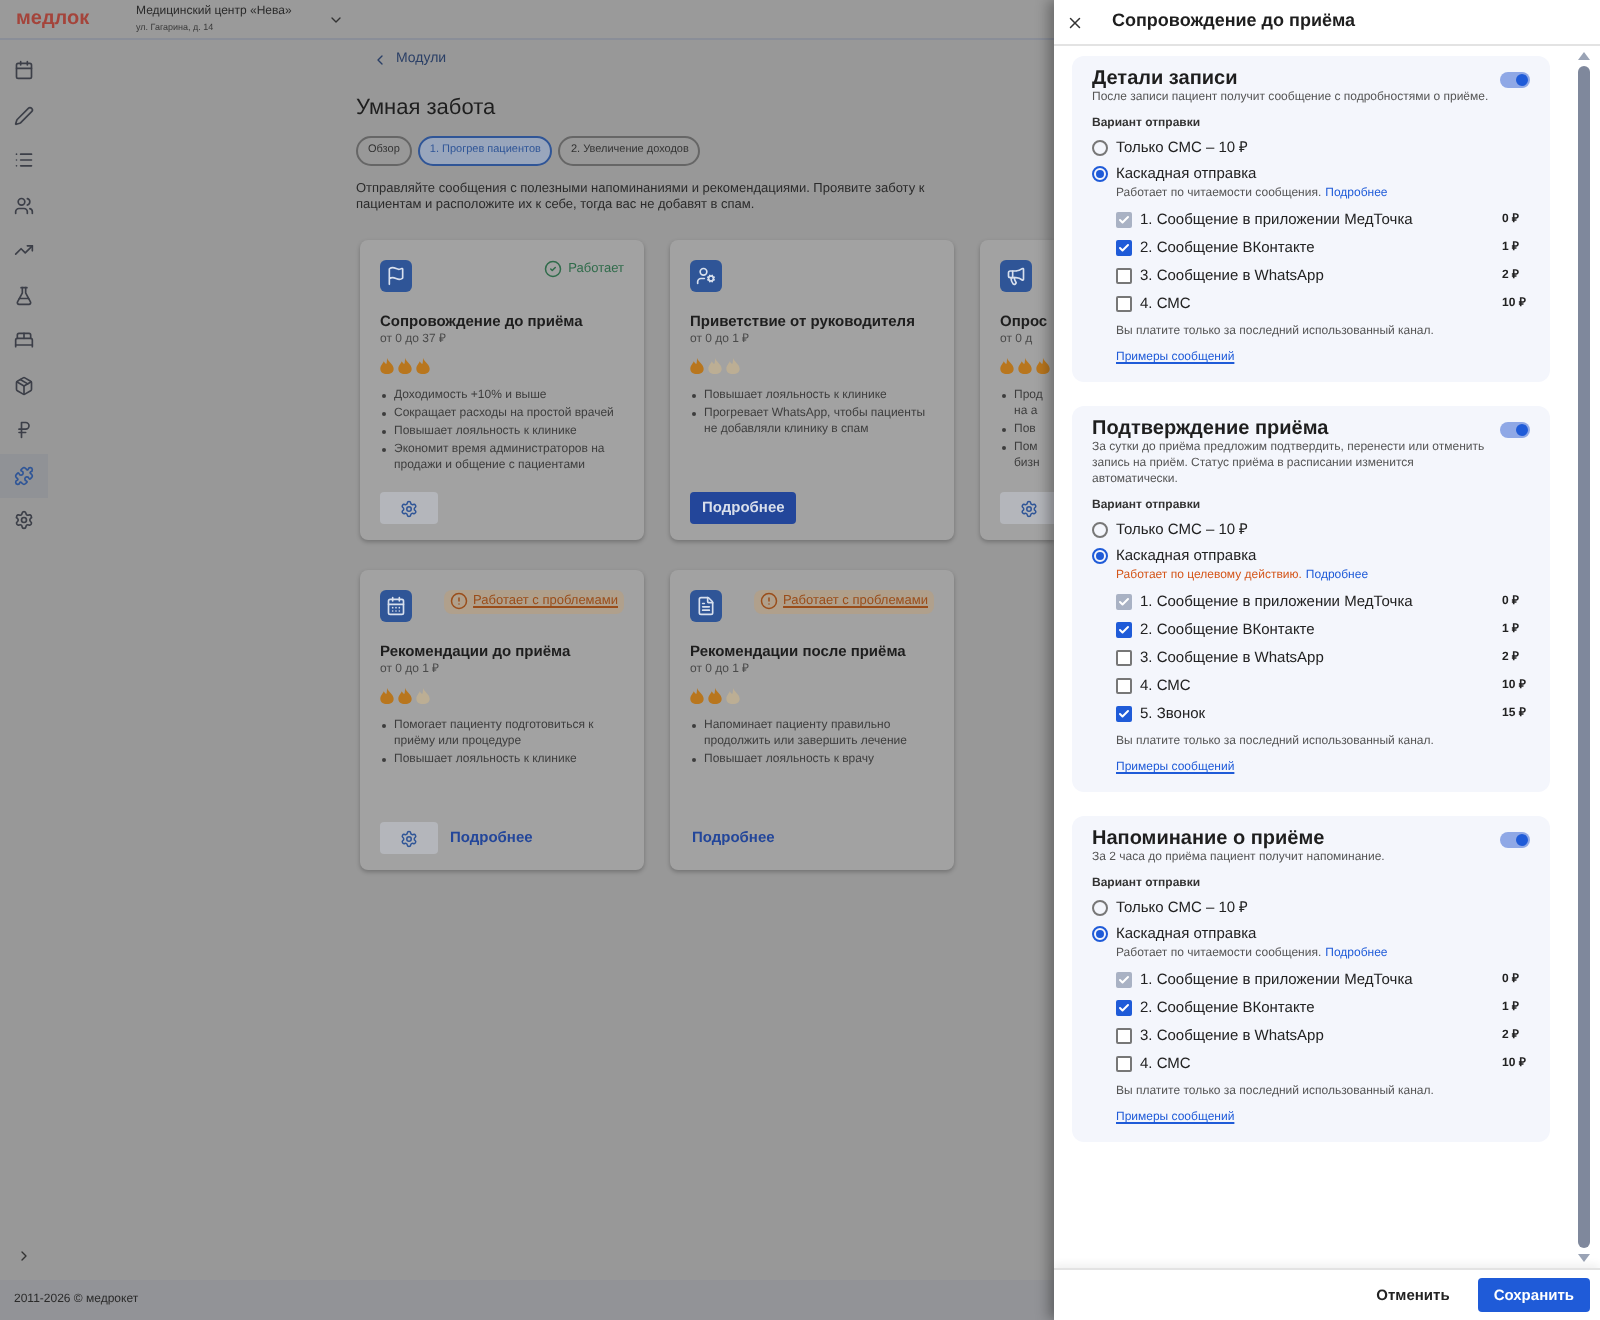  I want to click on logo: медлок, so click(54, 20).